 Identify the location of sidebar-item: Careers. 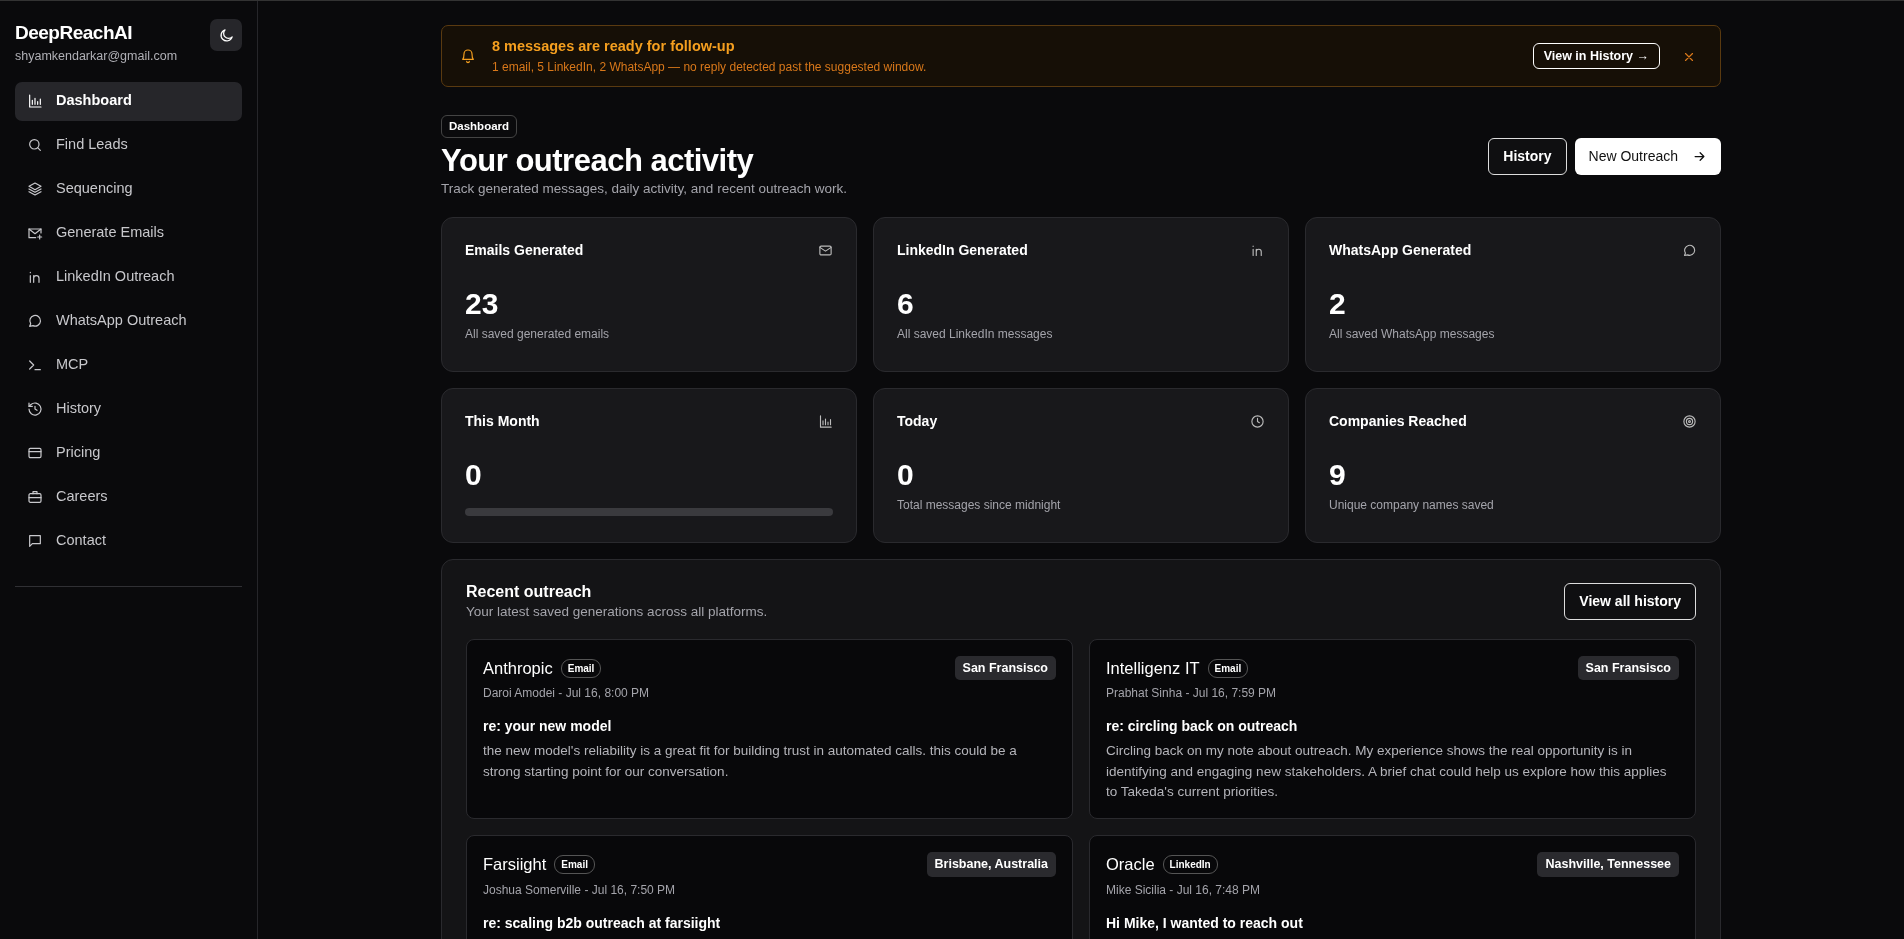
(128, 497).